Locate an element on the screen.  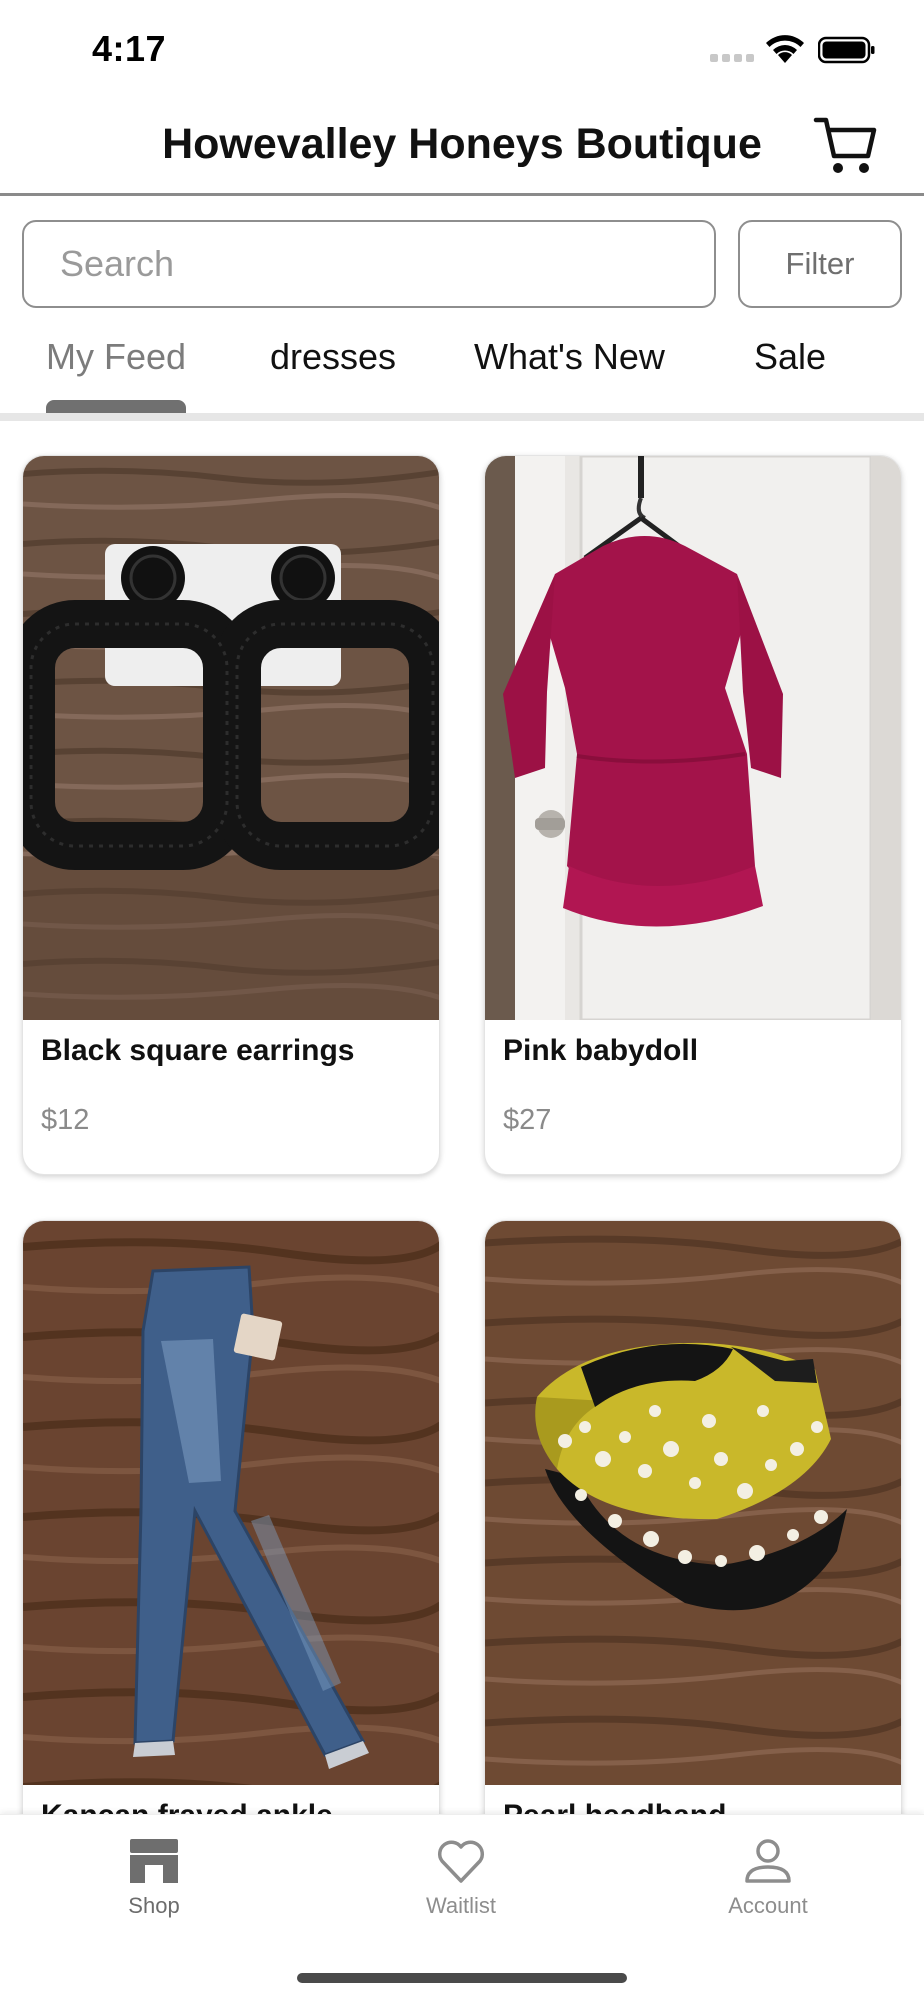
store-title: Howevalley Honeys Boutique is located at coordinates (462, 144).